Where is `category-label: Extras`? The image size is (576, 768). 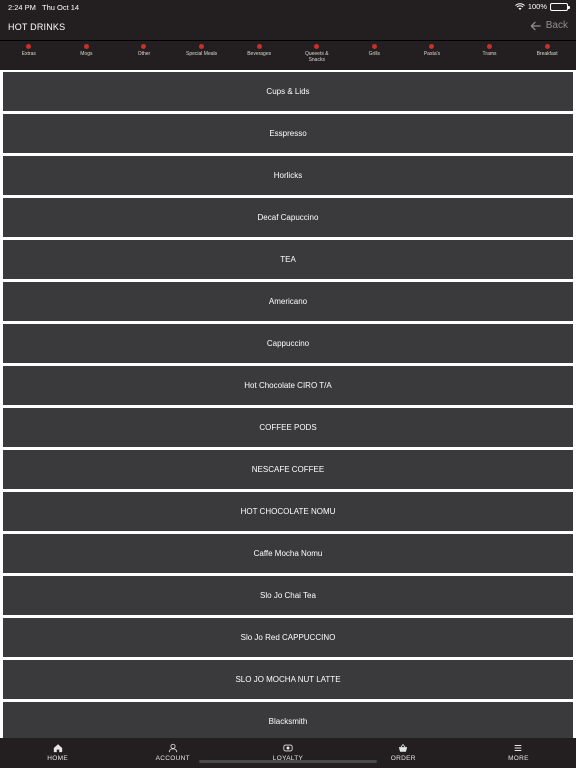
category-label: Extras is located at coordinates (28, 54).